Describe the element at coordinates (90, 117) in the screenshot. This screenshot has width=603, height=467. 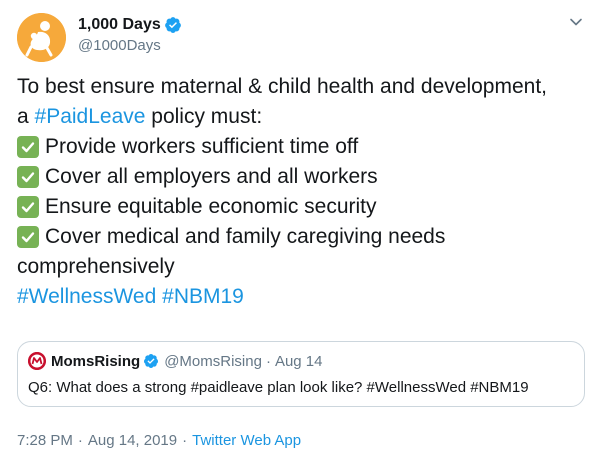
I see `hashtag-paidleave-link: #PaidLeave` at that location.